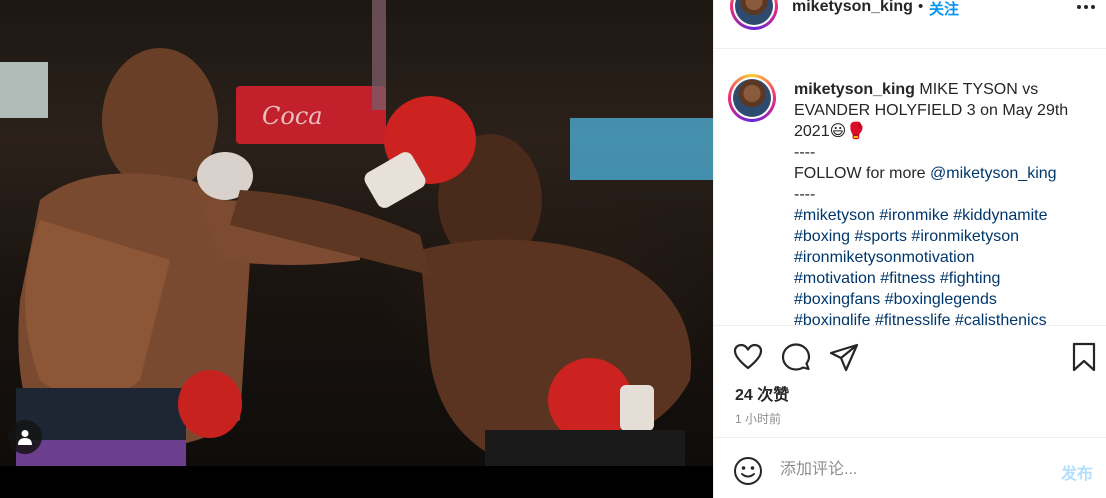 This screenshot has height=498, width=1106. I want to click on comment-form: 发布, so click(910, 467).